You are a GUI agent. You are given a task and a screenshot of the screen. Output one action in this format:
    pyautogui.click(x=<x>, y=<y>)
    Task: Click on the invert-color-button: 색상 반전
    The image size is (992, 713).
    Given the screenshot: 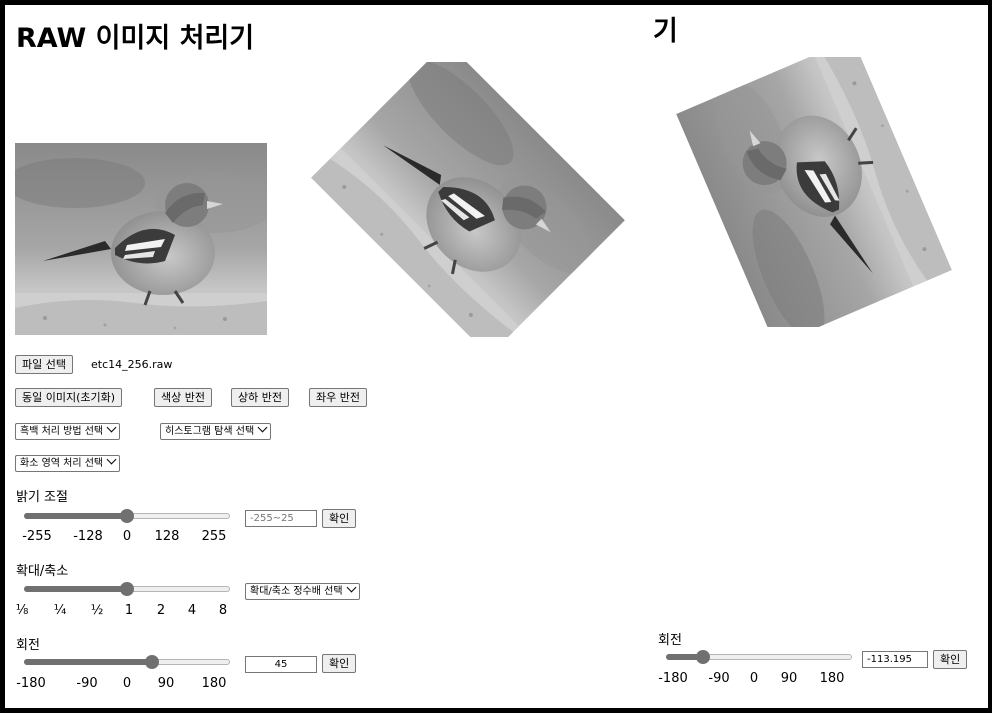 What is the action you would take?
    pyautogui.click(x=183, y=397)
    